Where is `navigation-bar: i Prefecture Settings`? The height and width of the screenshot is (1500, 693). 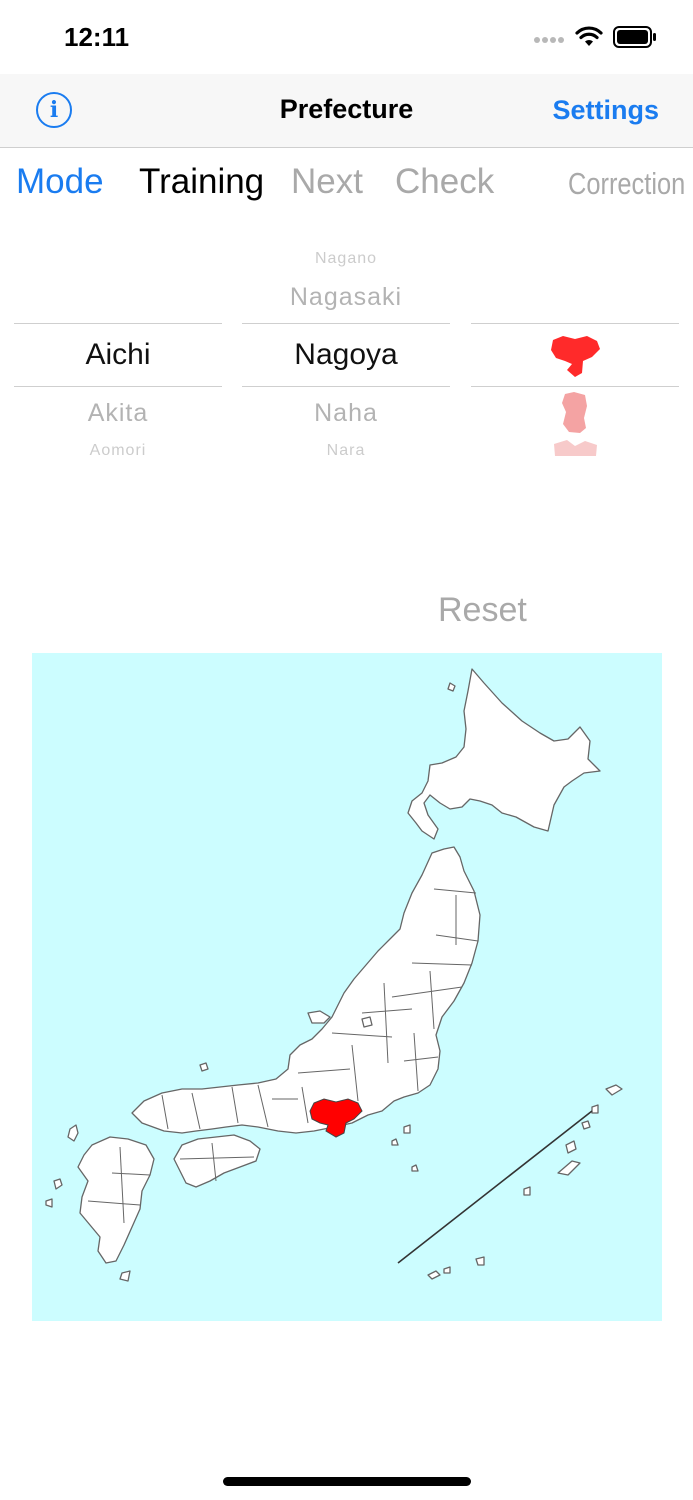
navigation-bar: i Prefecture Settings is located at coordinates (346, 111).